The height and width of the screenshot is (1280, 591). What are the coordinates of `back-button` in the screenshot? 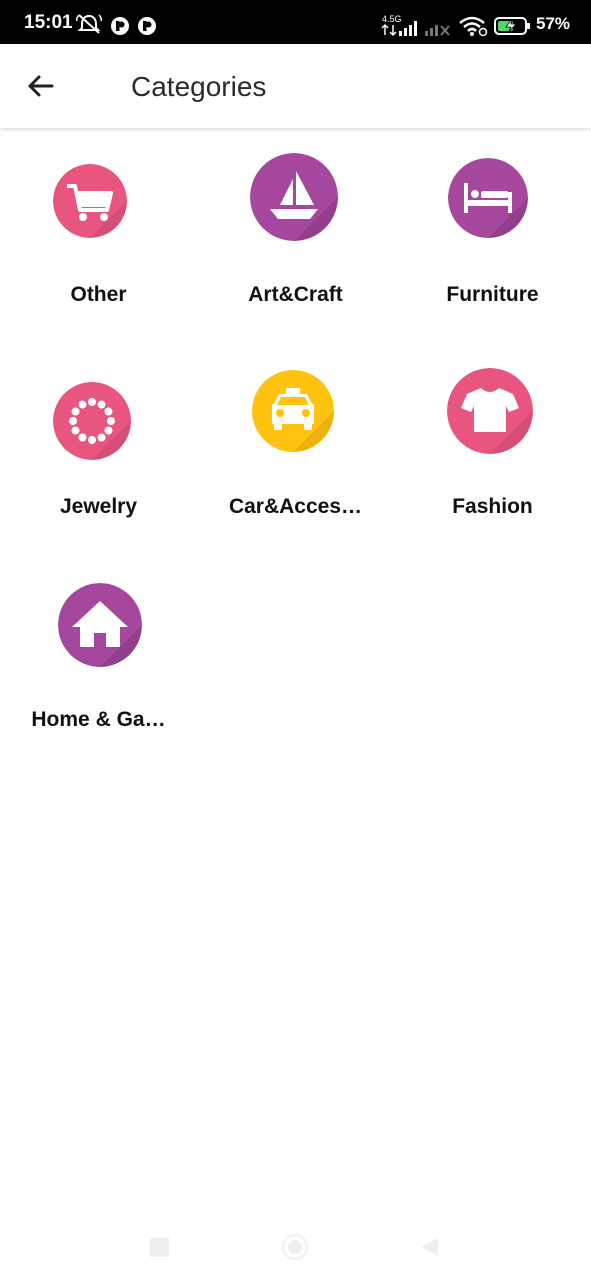 It's located at (42, 86).